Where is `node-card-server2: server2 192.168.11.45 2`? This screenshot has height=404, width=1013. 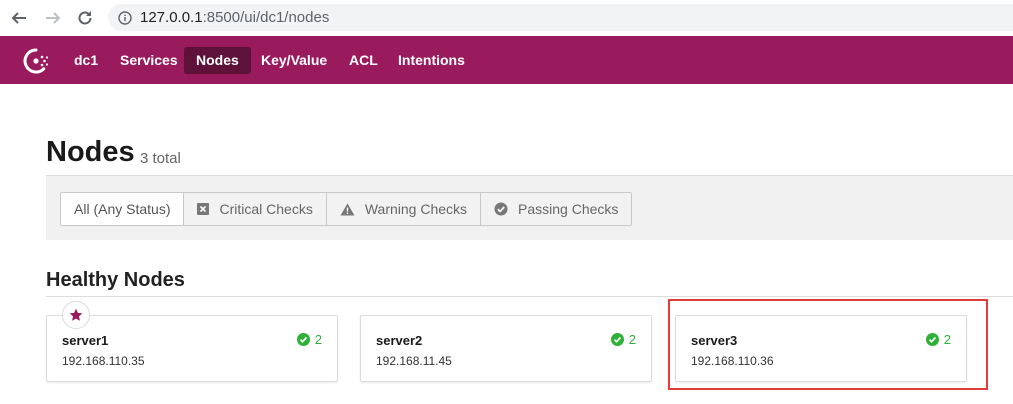 node-card-server2: server2 192.168.11.45 2 is located at coordinates (506, 348).